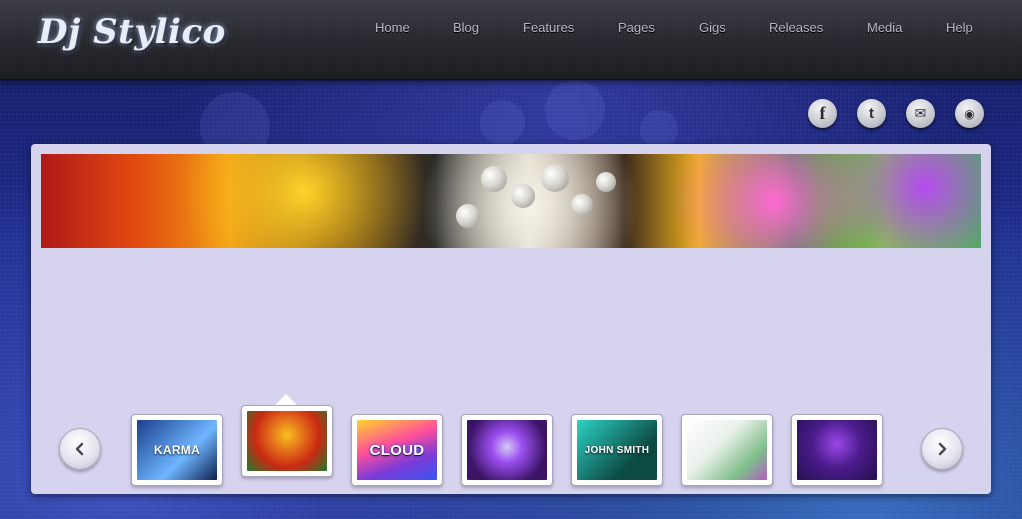 Image resolution: width=1022 pixels, height=519 pixels. I want to click on slider-next-button, so click(942, 449).